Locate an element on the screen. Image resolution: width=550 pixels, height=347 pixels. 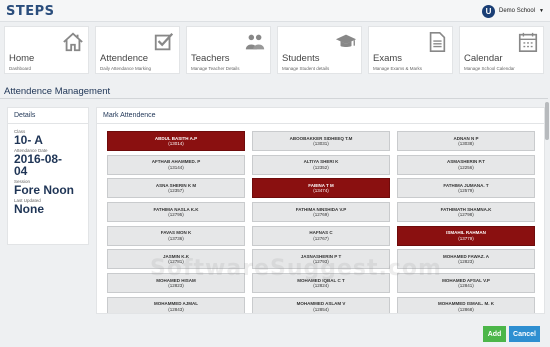
student-toggle: AFTHAB AHAMMED. P (13144) is located at coordinates (176, 164).